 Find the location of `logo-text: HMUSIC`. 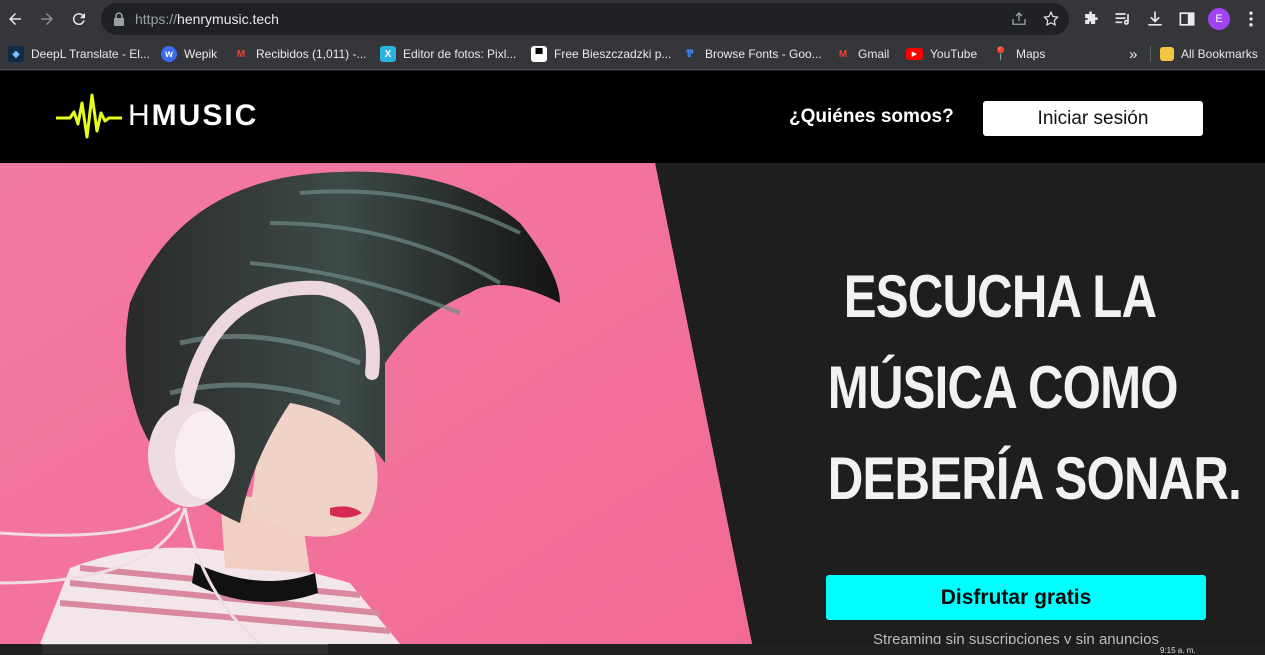

logo-text: HMUSIC is located at coordinates (193, 116).